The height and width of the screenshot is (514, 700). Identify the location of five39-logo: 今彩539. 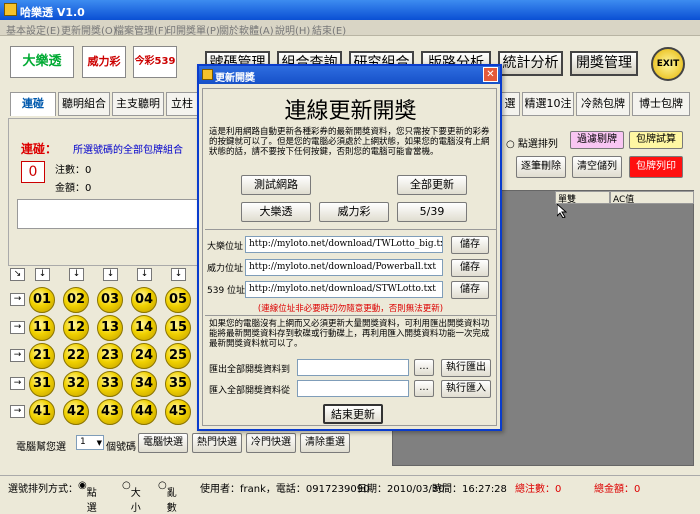
(155, 62).